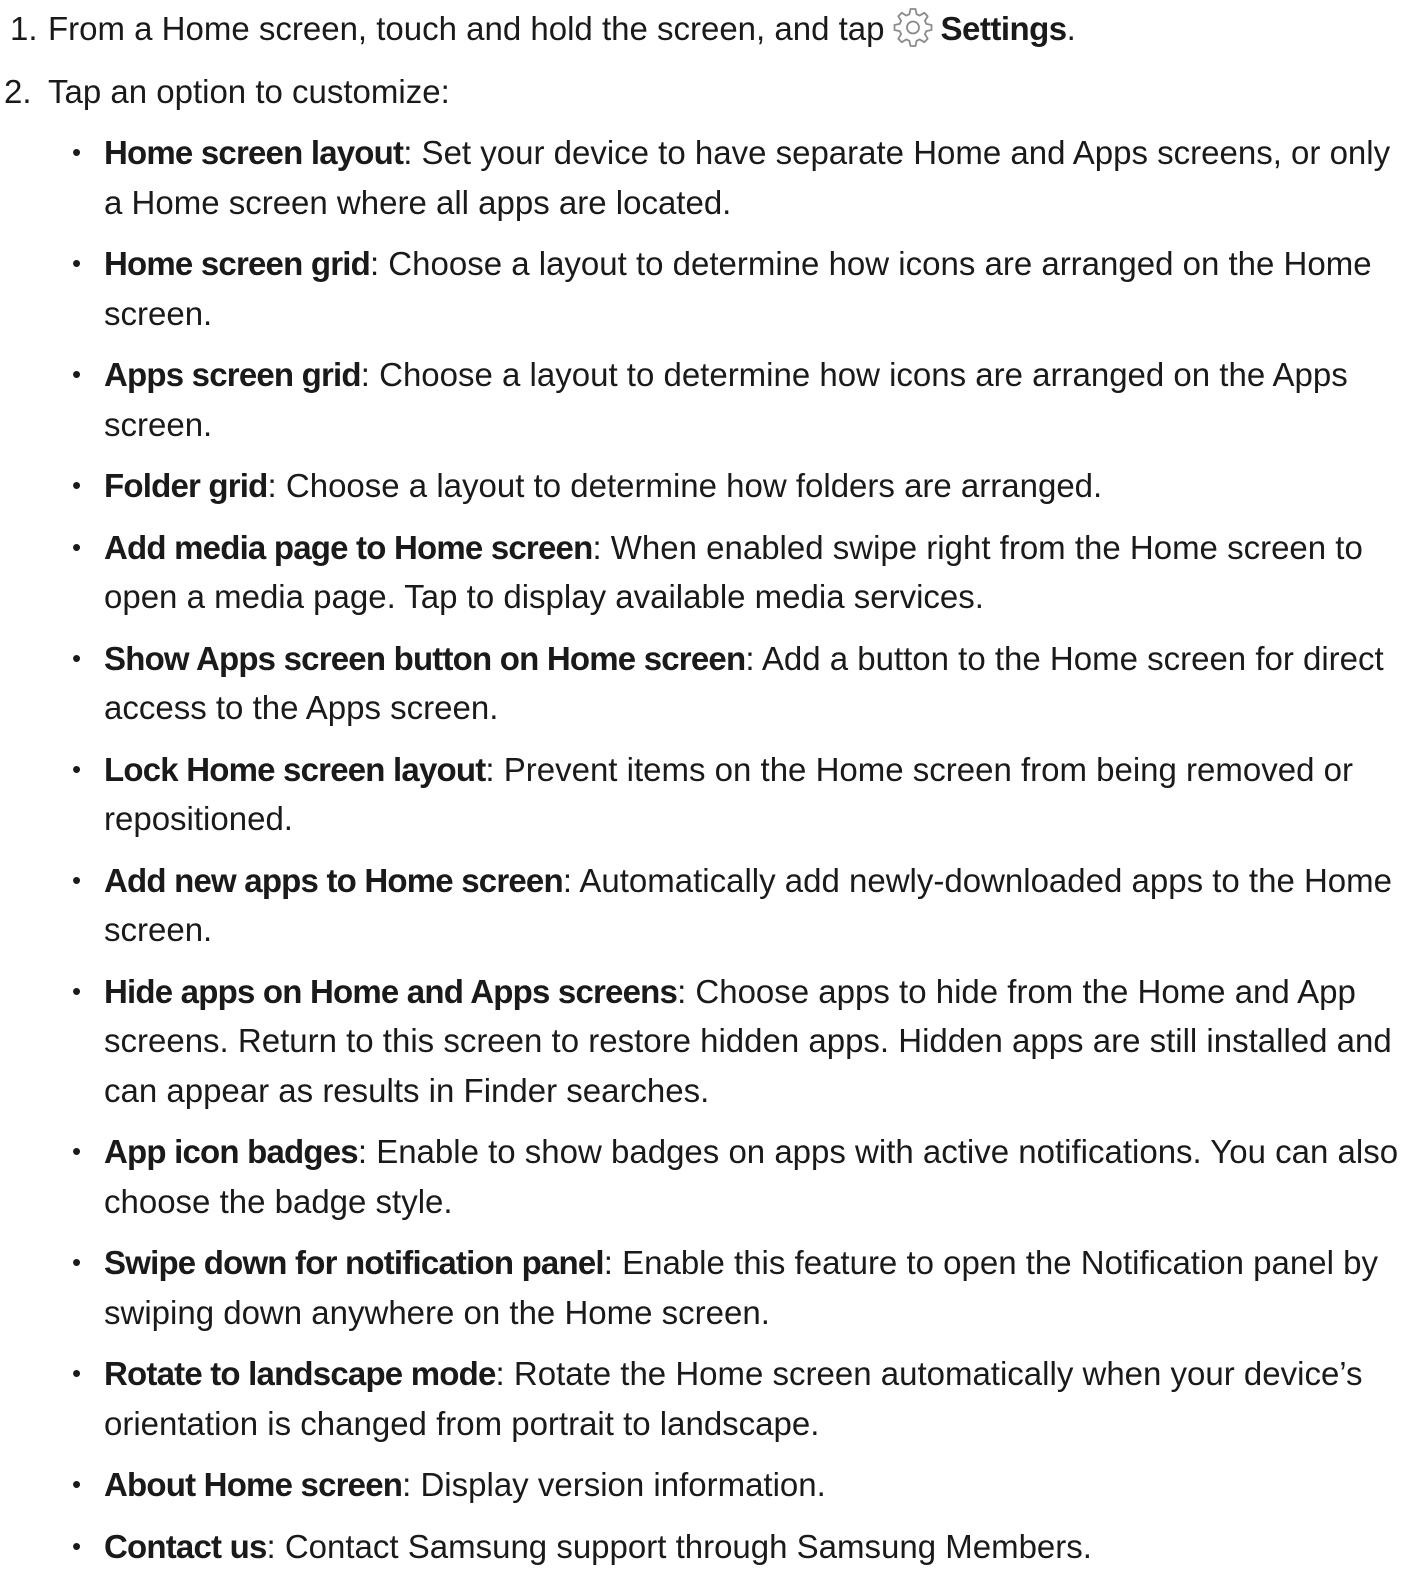  Describe the element at coordinates (391, 991) in the screenshot. I see `option-term: Hide apps on Home and Apps screens` at that location.